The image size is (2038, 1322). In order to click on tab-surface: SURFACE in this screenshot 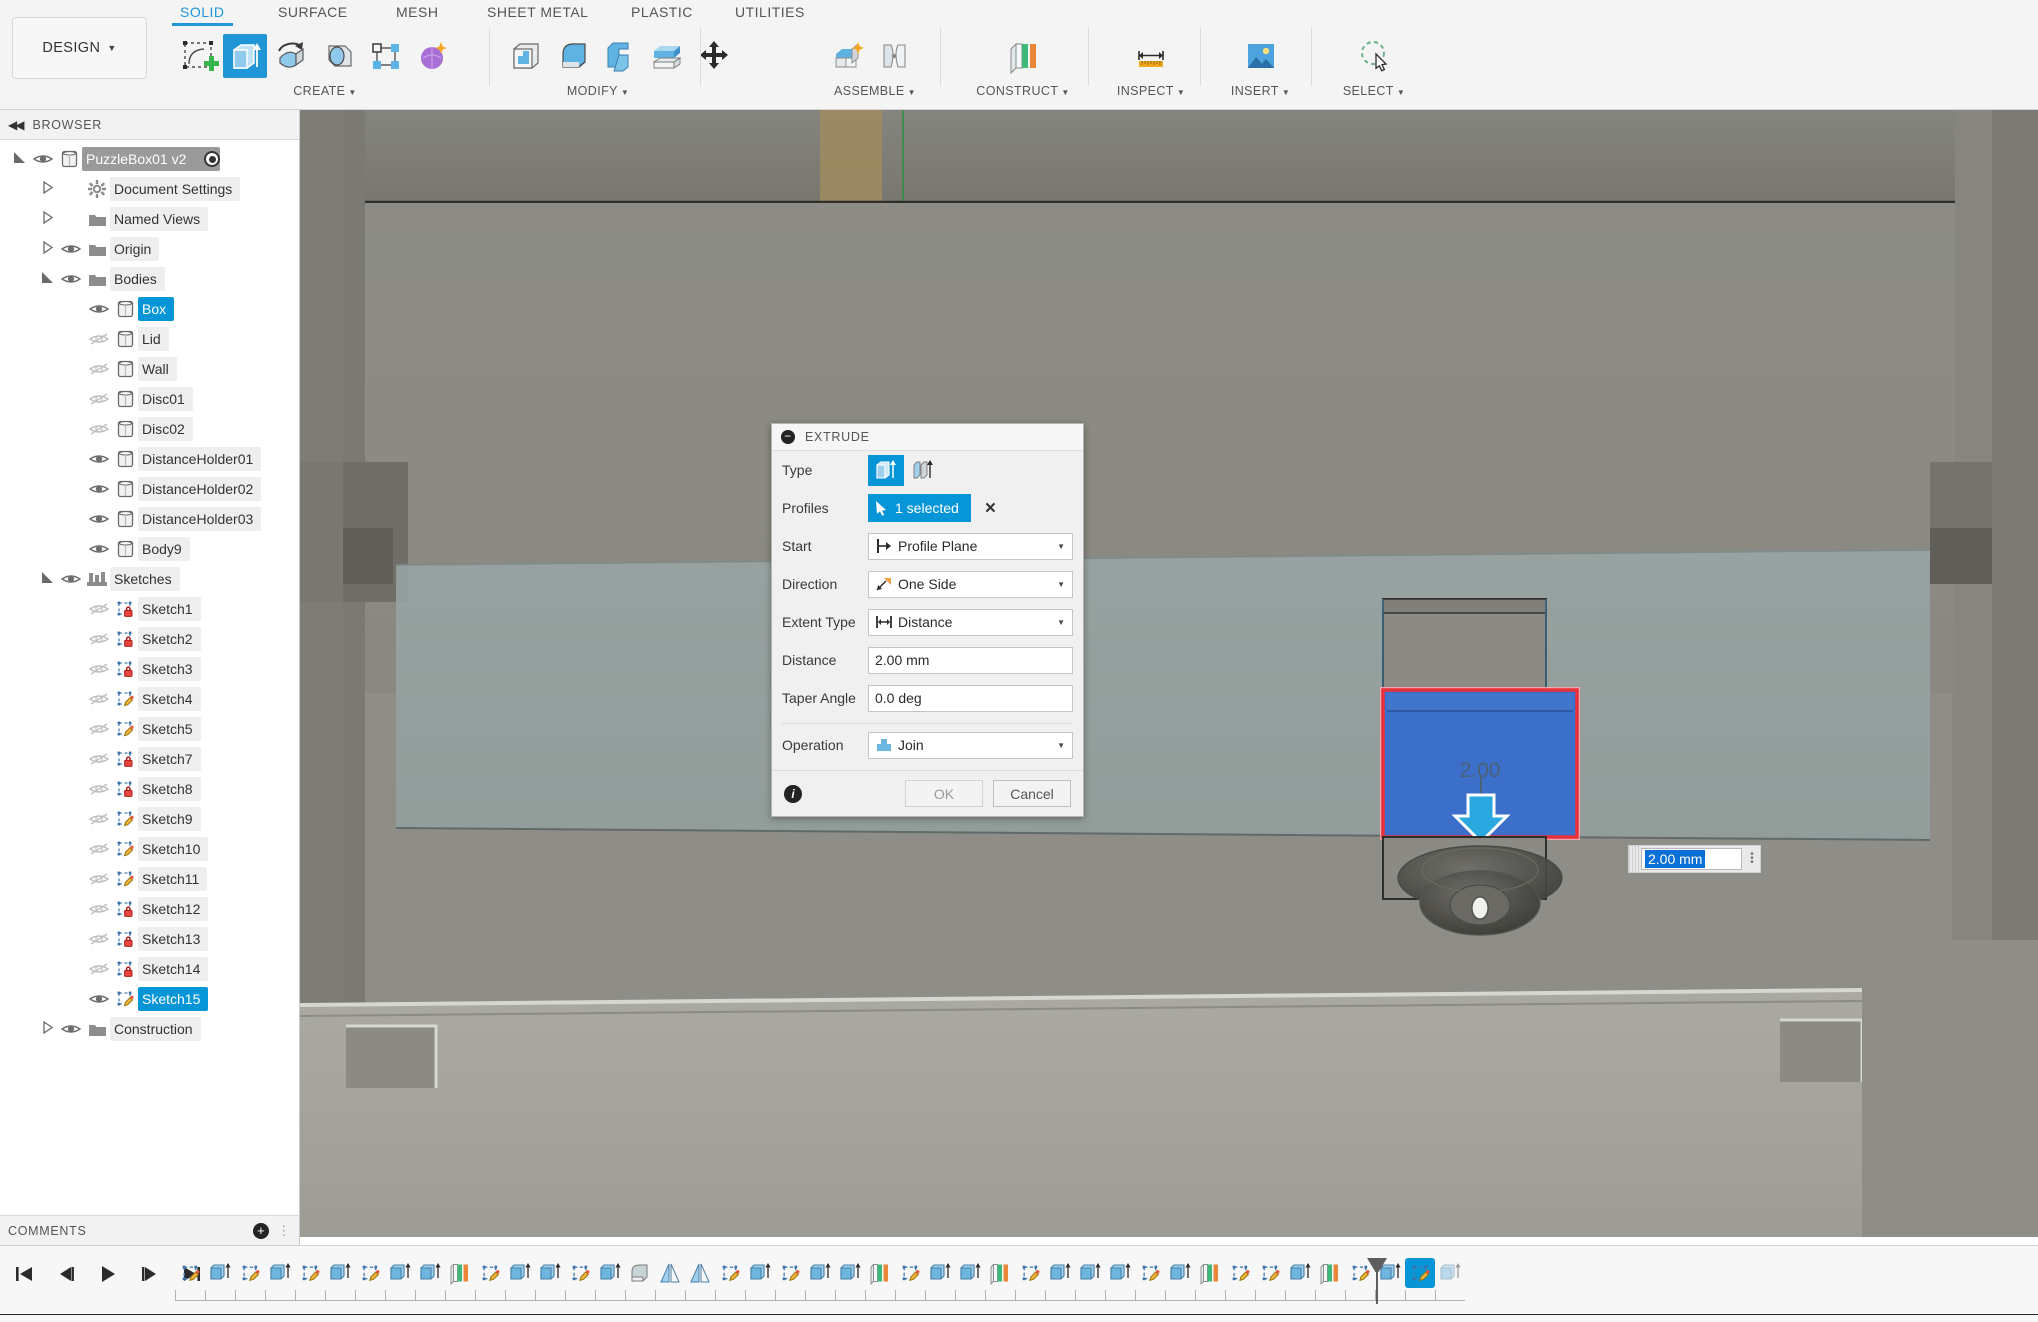, I will do `click(313, 12)`.